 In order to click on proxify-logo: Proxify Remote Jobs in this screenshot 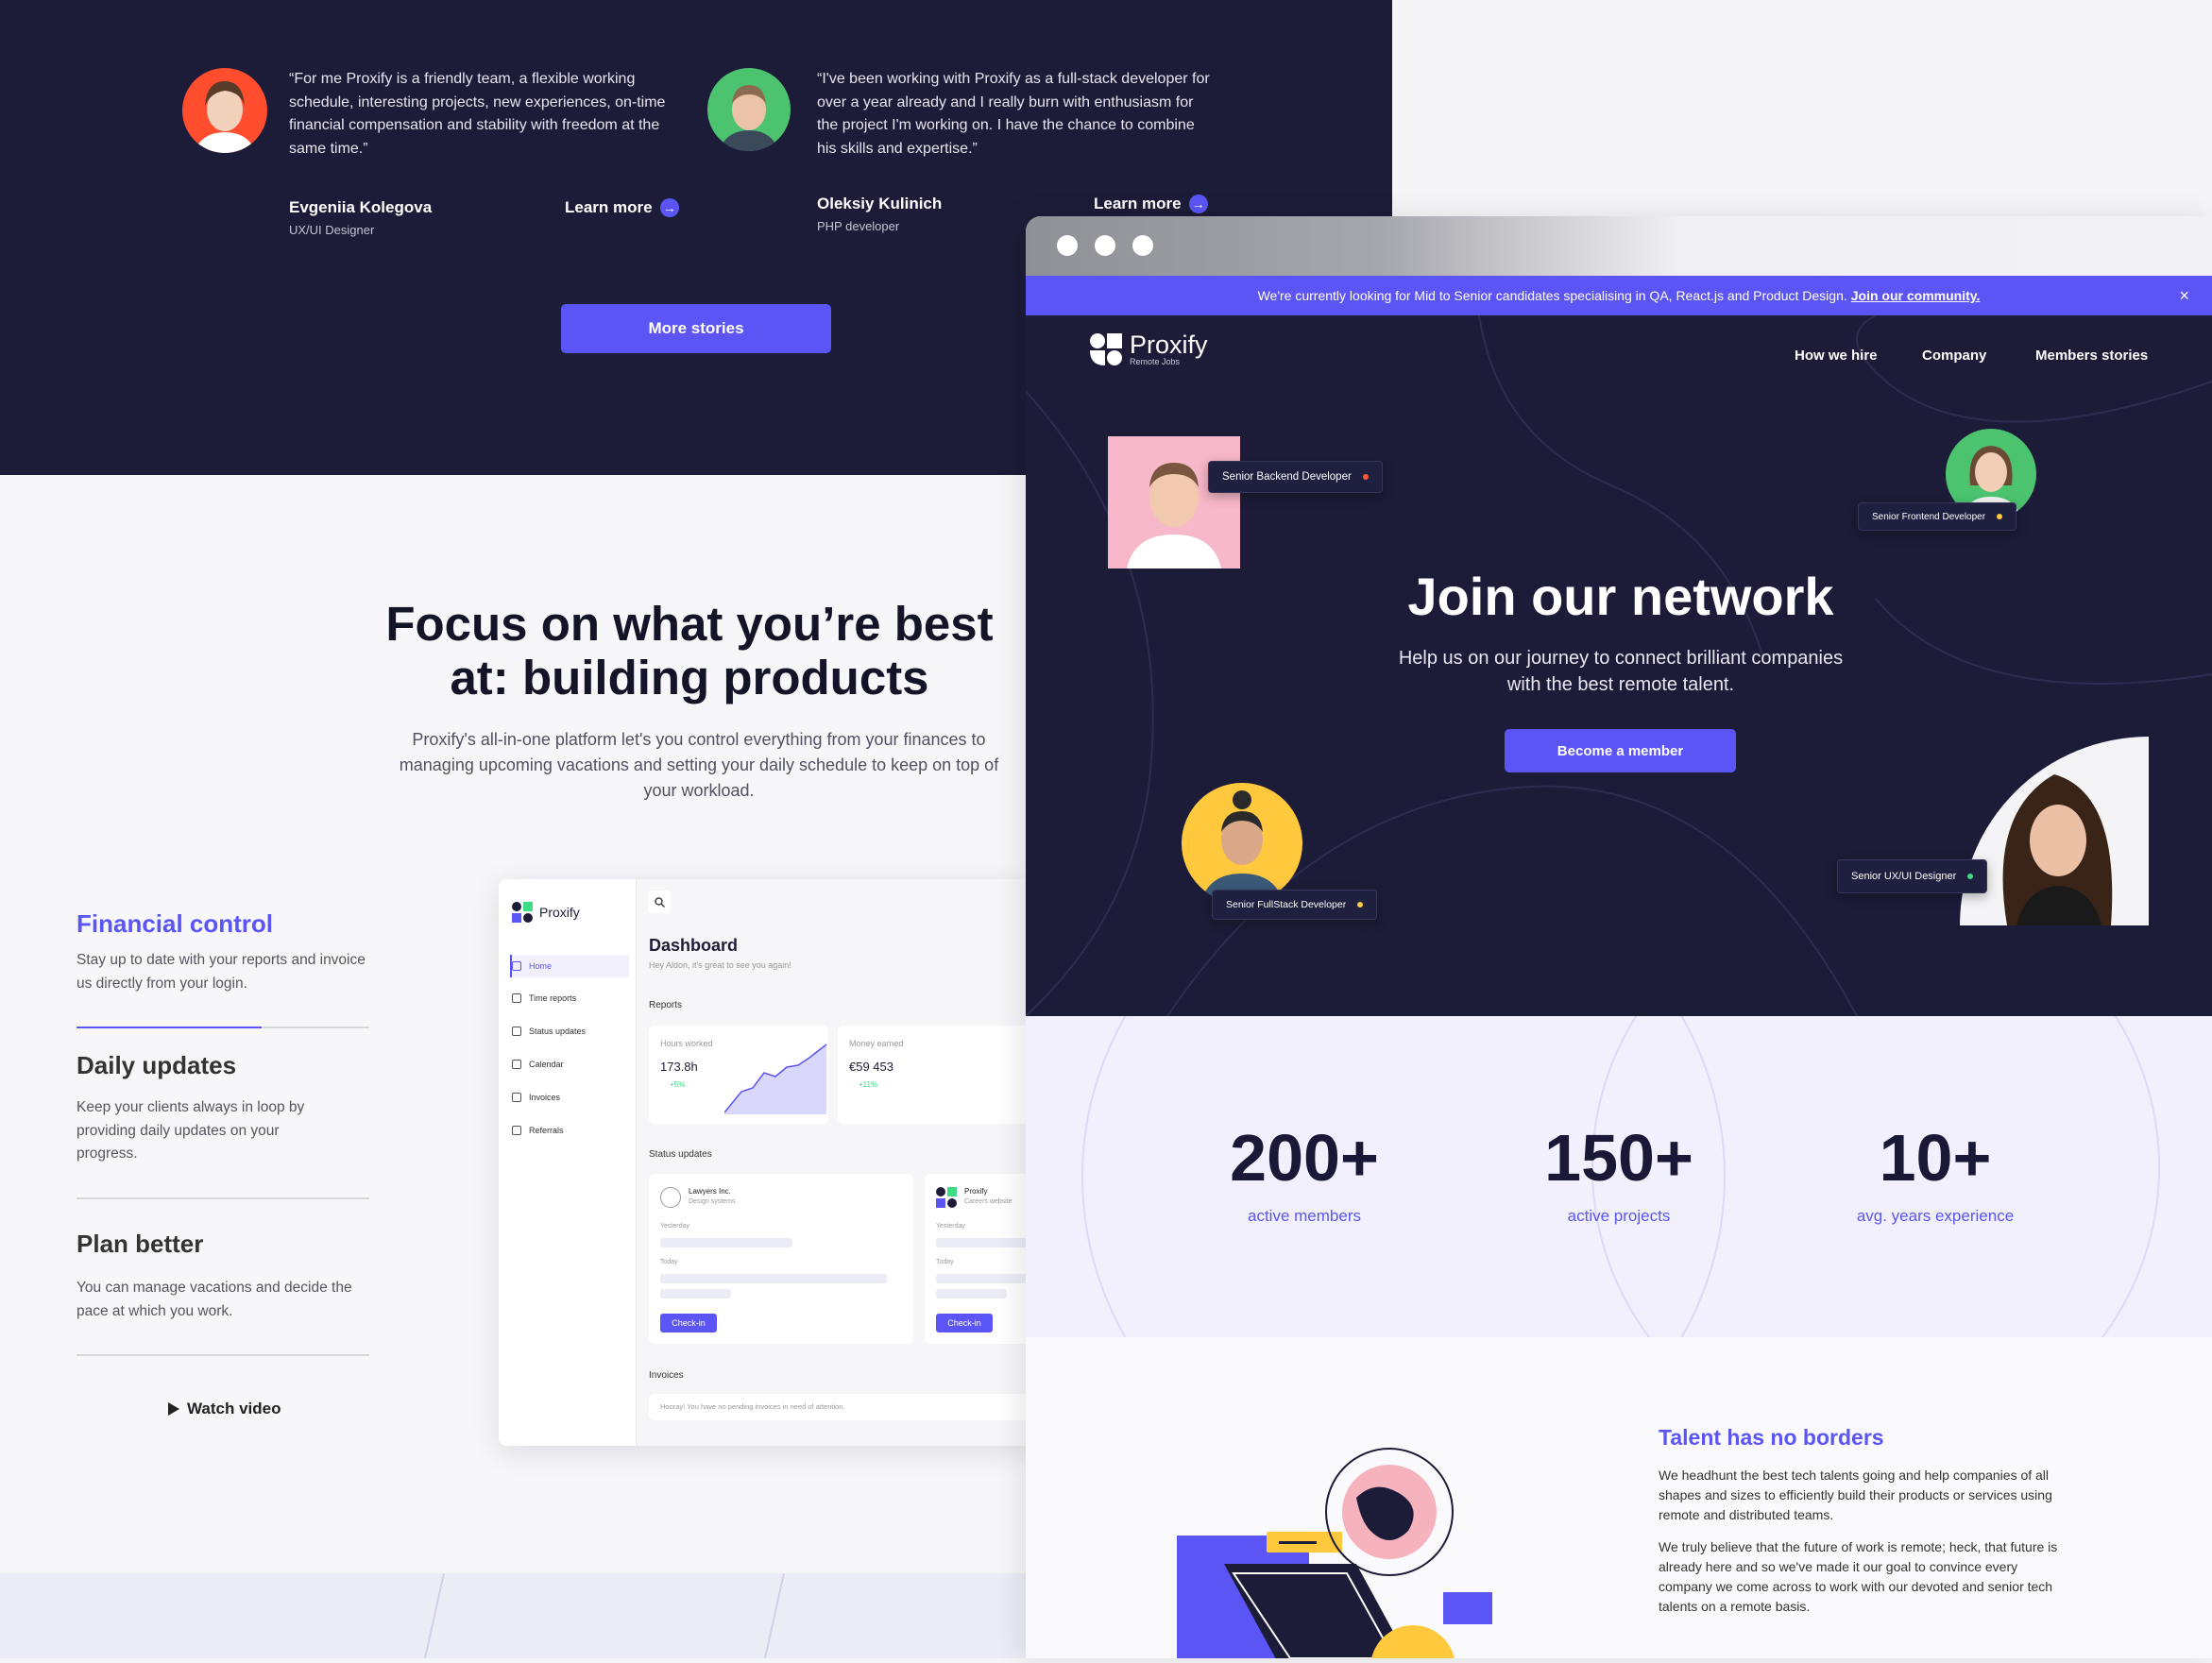, I will do `click(1149, 349)`.